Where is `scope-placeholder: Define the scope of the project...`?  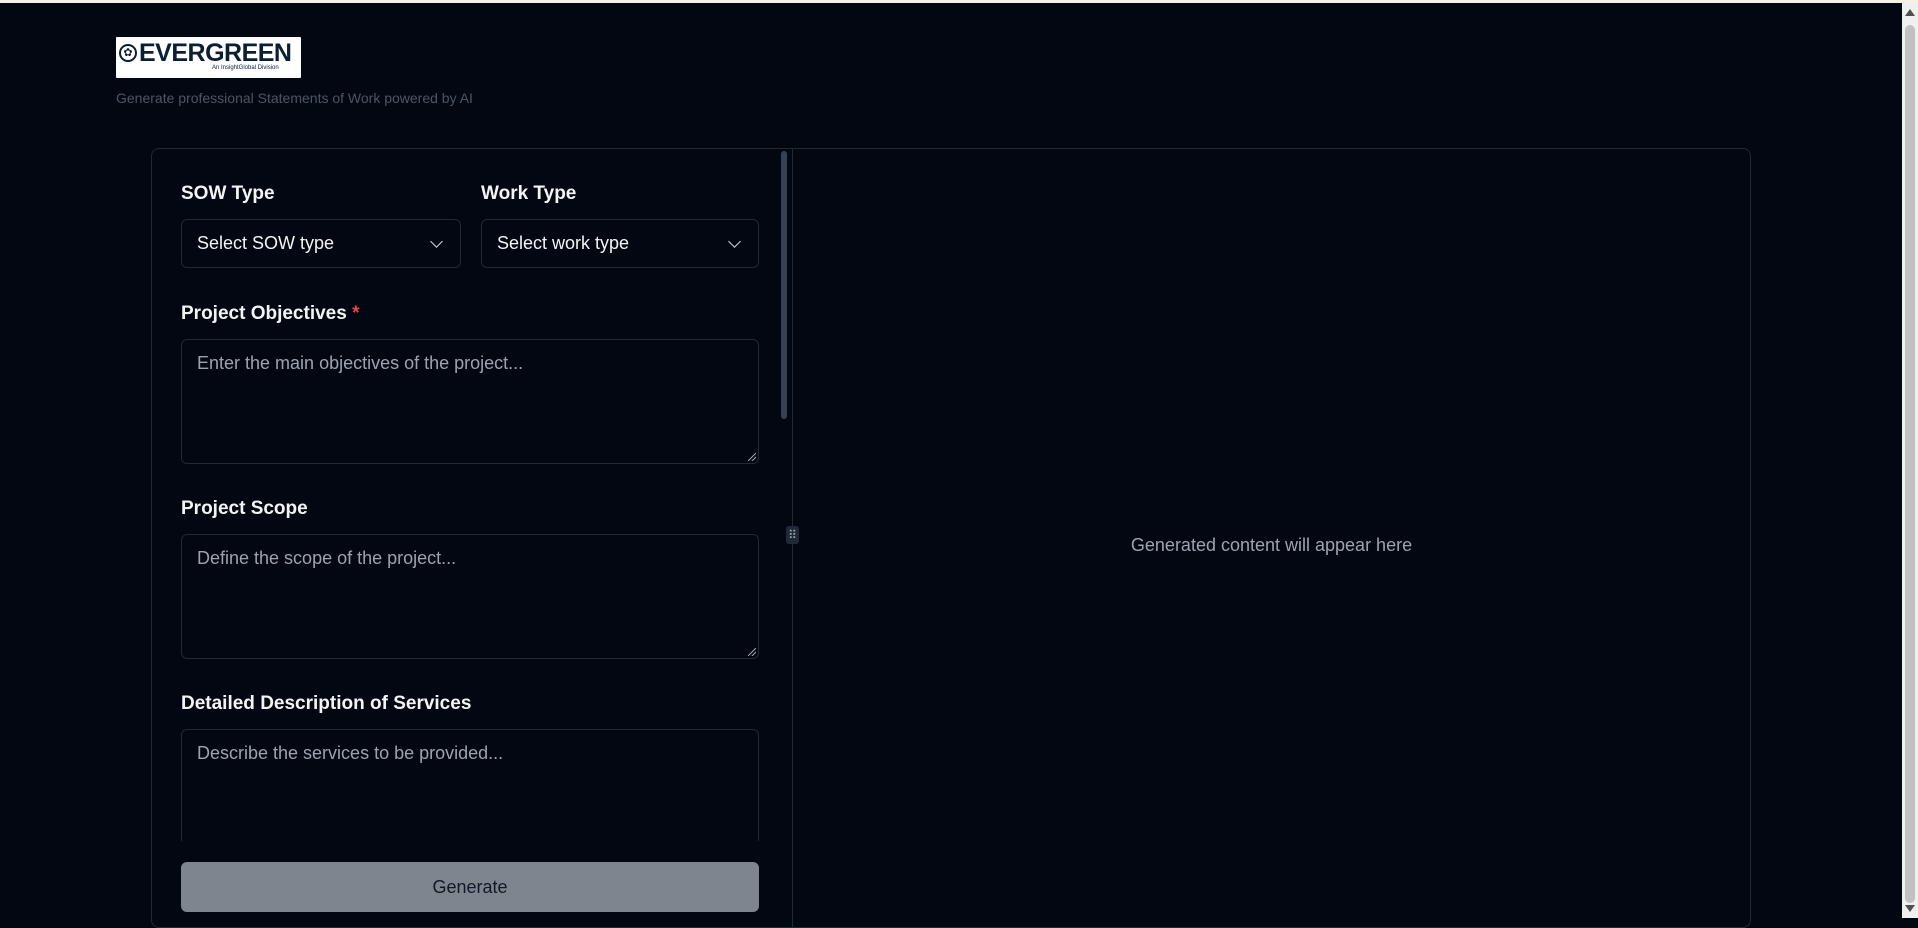
scope-placeholder: Define the scope of the project... is located at coordinates (327, 558).